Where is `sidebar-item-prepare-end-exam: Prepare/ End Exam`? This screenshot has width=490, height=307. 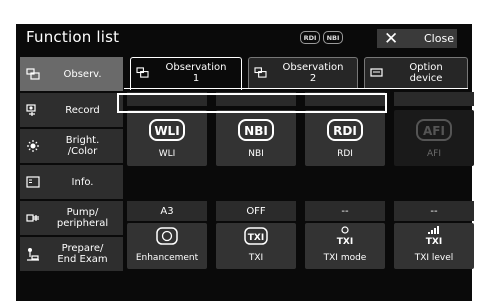
sidebar-item-prepare-end-exam: Prepare/ End Exam is located at coordinates (71, 254).